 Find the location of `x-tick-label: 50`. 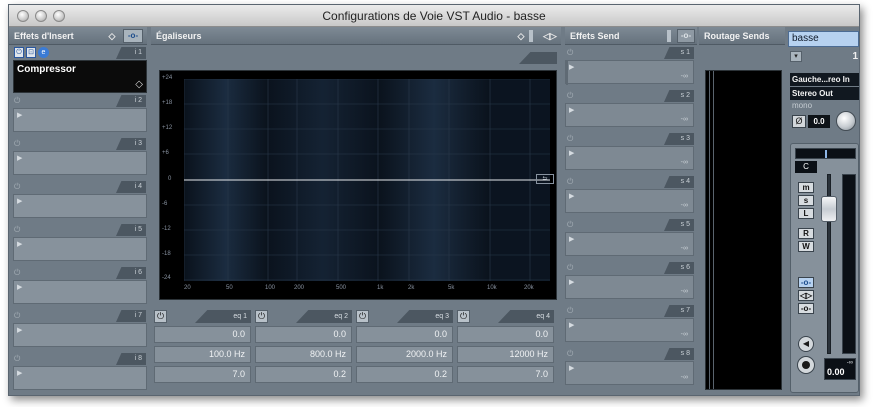

x-tick-label: 50 is located at coordinates (229, 288).